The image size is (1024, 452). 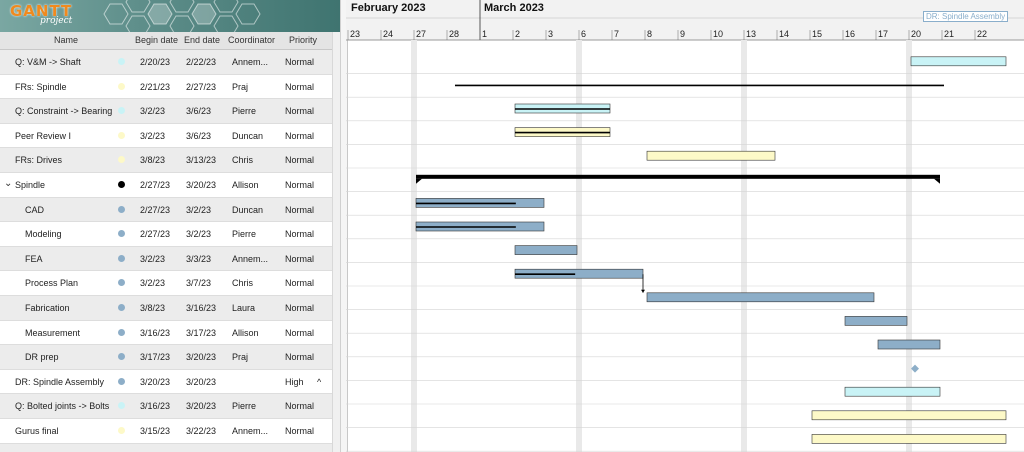 What do you see at coordinates (198, 259) in the screenshot?
I see `task-end-date: 3/3/23` at bounding box center [198, 259].